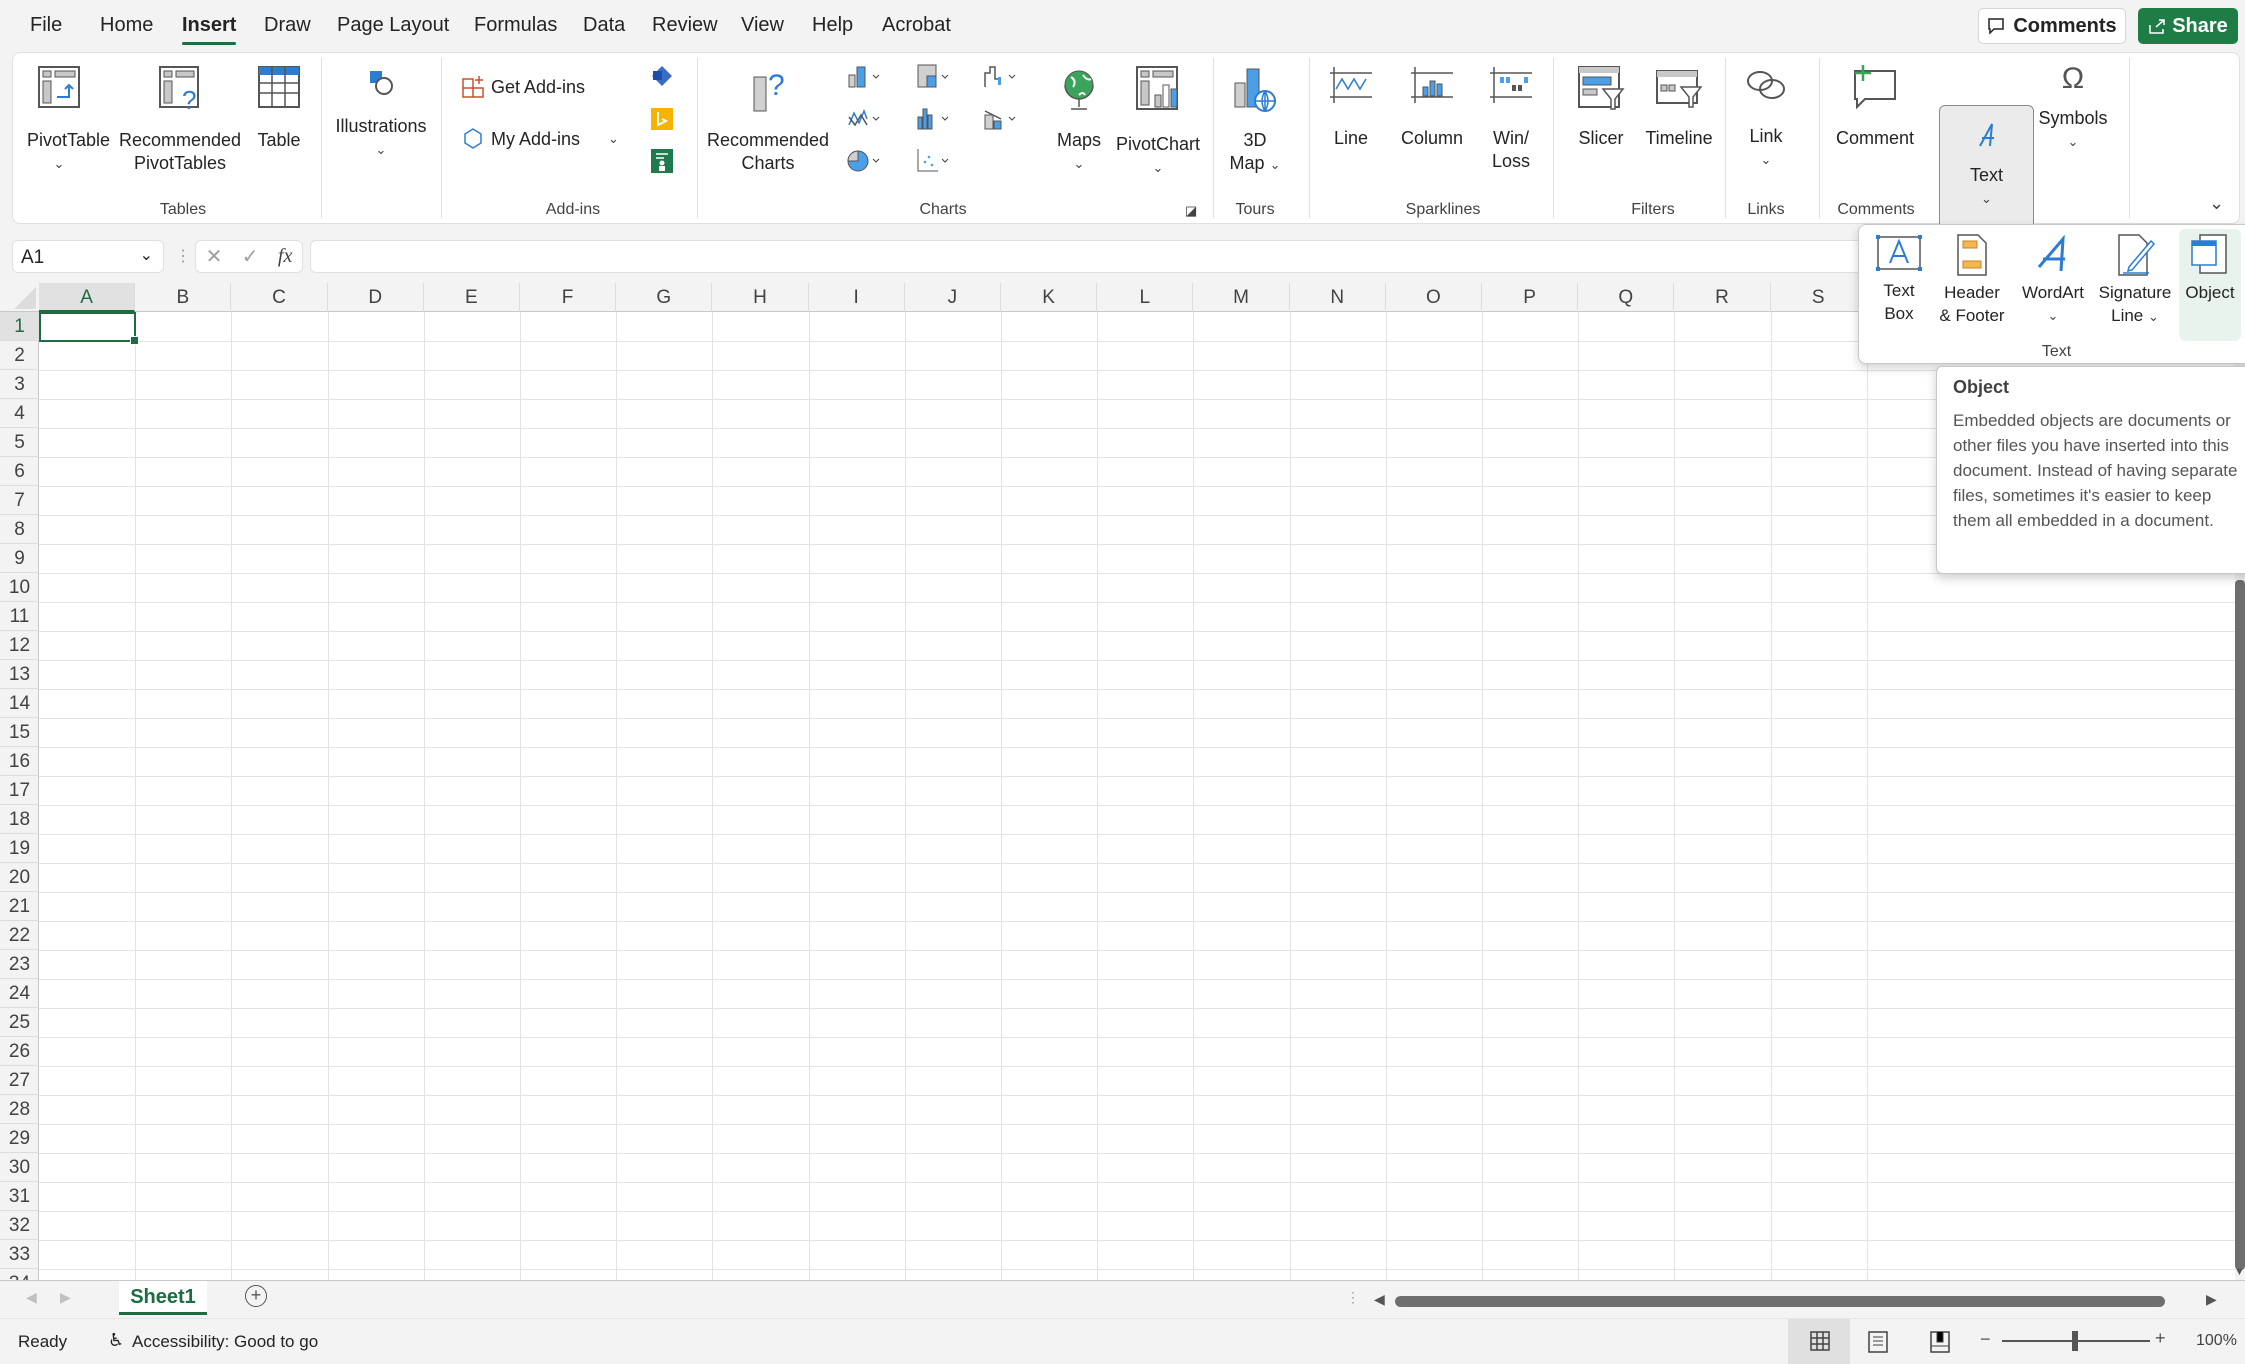 Image resolution: width=2245 pixels, height=1364 pixels. Describe the element at coordinates (2053, 280) in the screenshot. I see `wordart-button: WordArt ⌄` at that location.